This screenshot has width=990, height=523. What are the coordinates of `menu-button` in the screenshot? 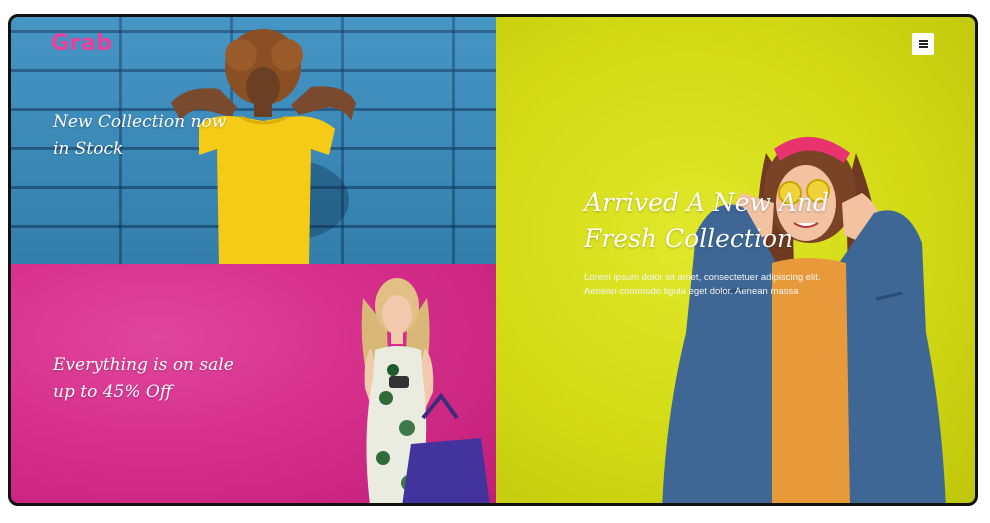 It's located at (923, 44).